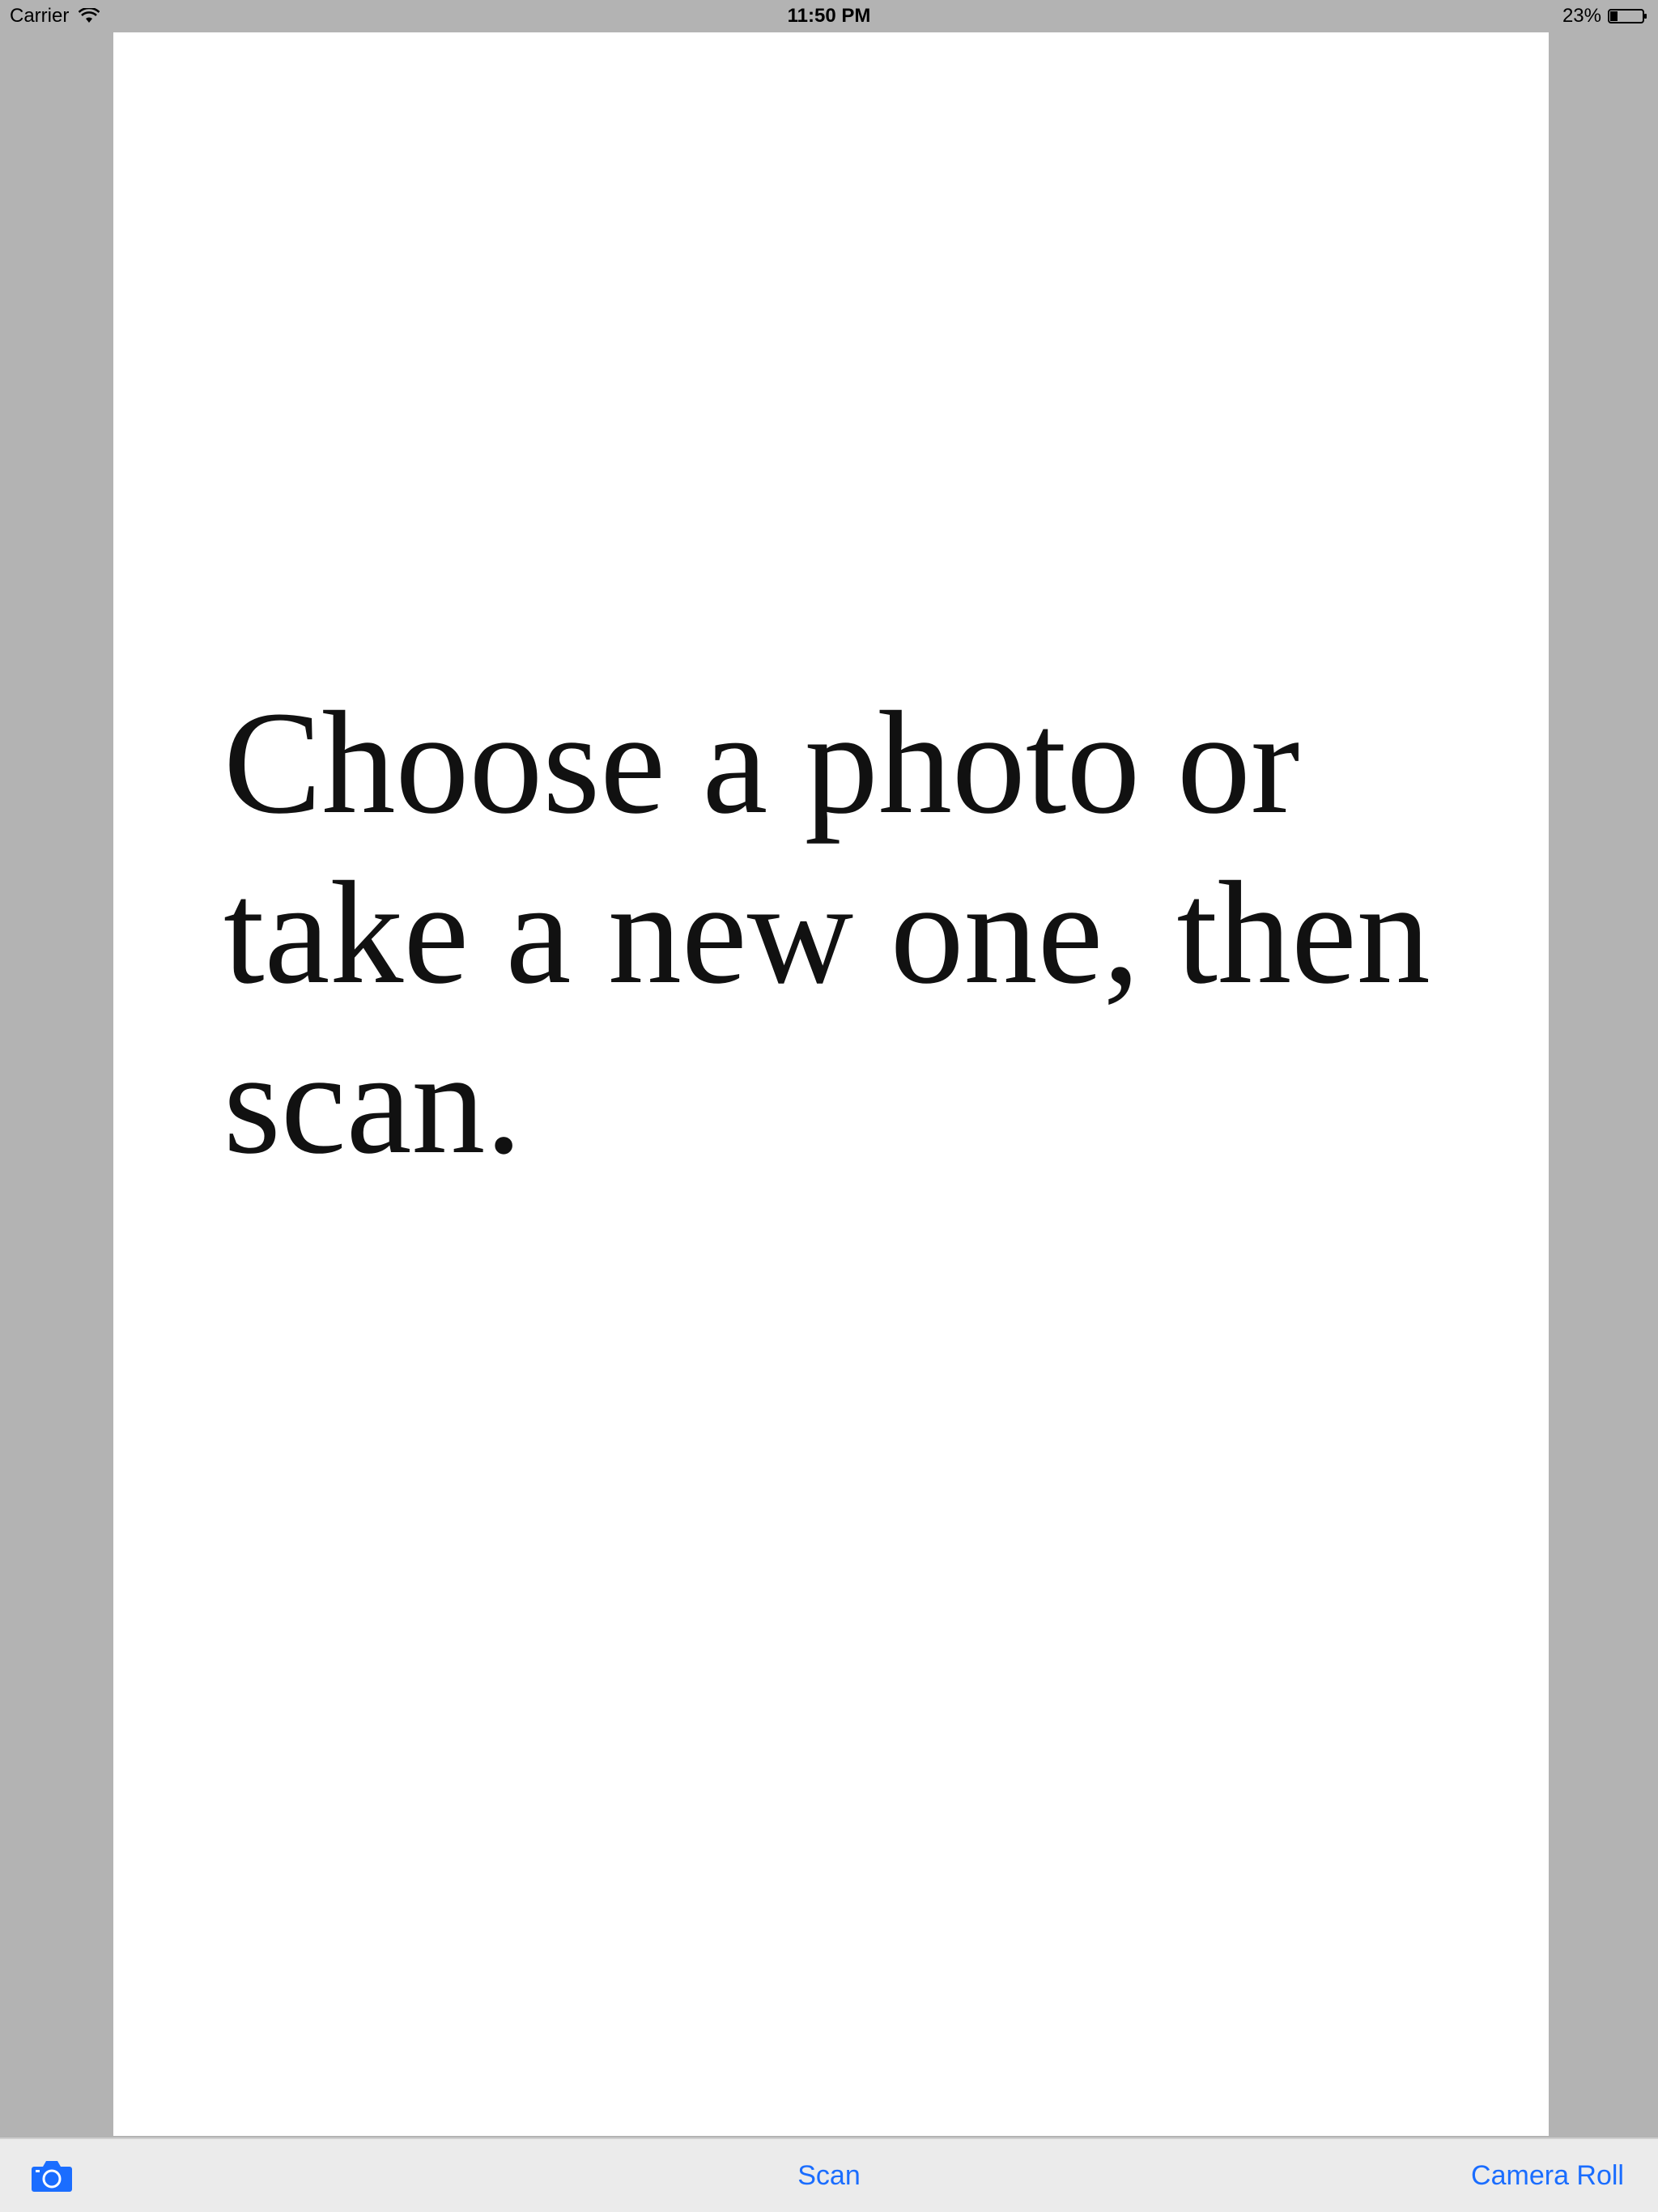 The height and width of the screenshot is (2212, 1658). I want to click on toolbar-scan-area: Scan, so click(829, 2176).